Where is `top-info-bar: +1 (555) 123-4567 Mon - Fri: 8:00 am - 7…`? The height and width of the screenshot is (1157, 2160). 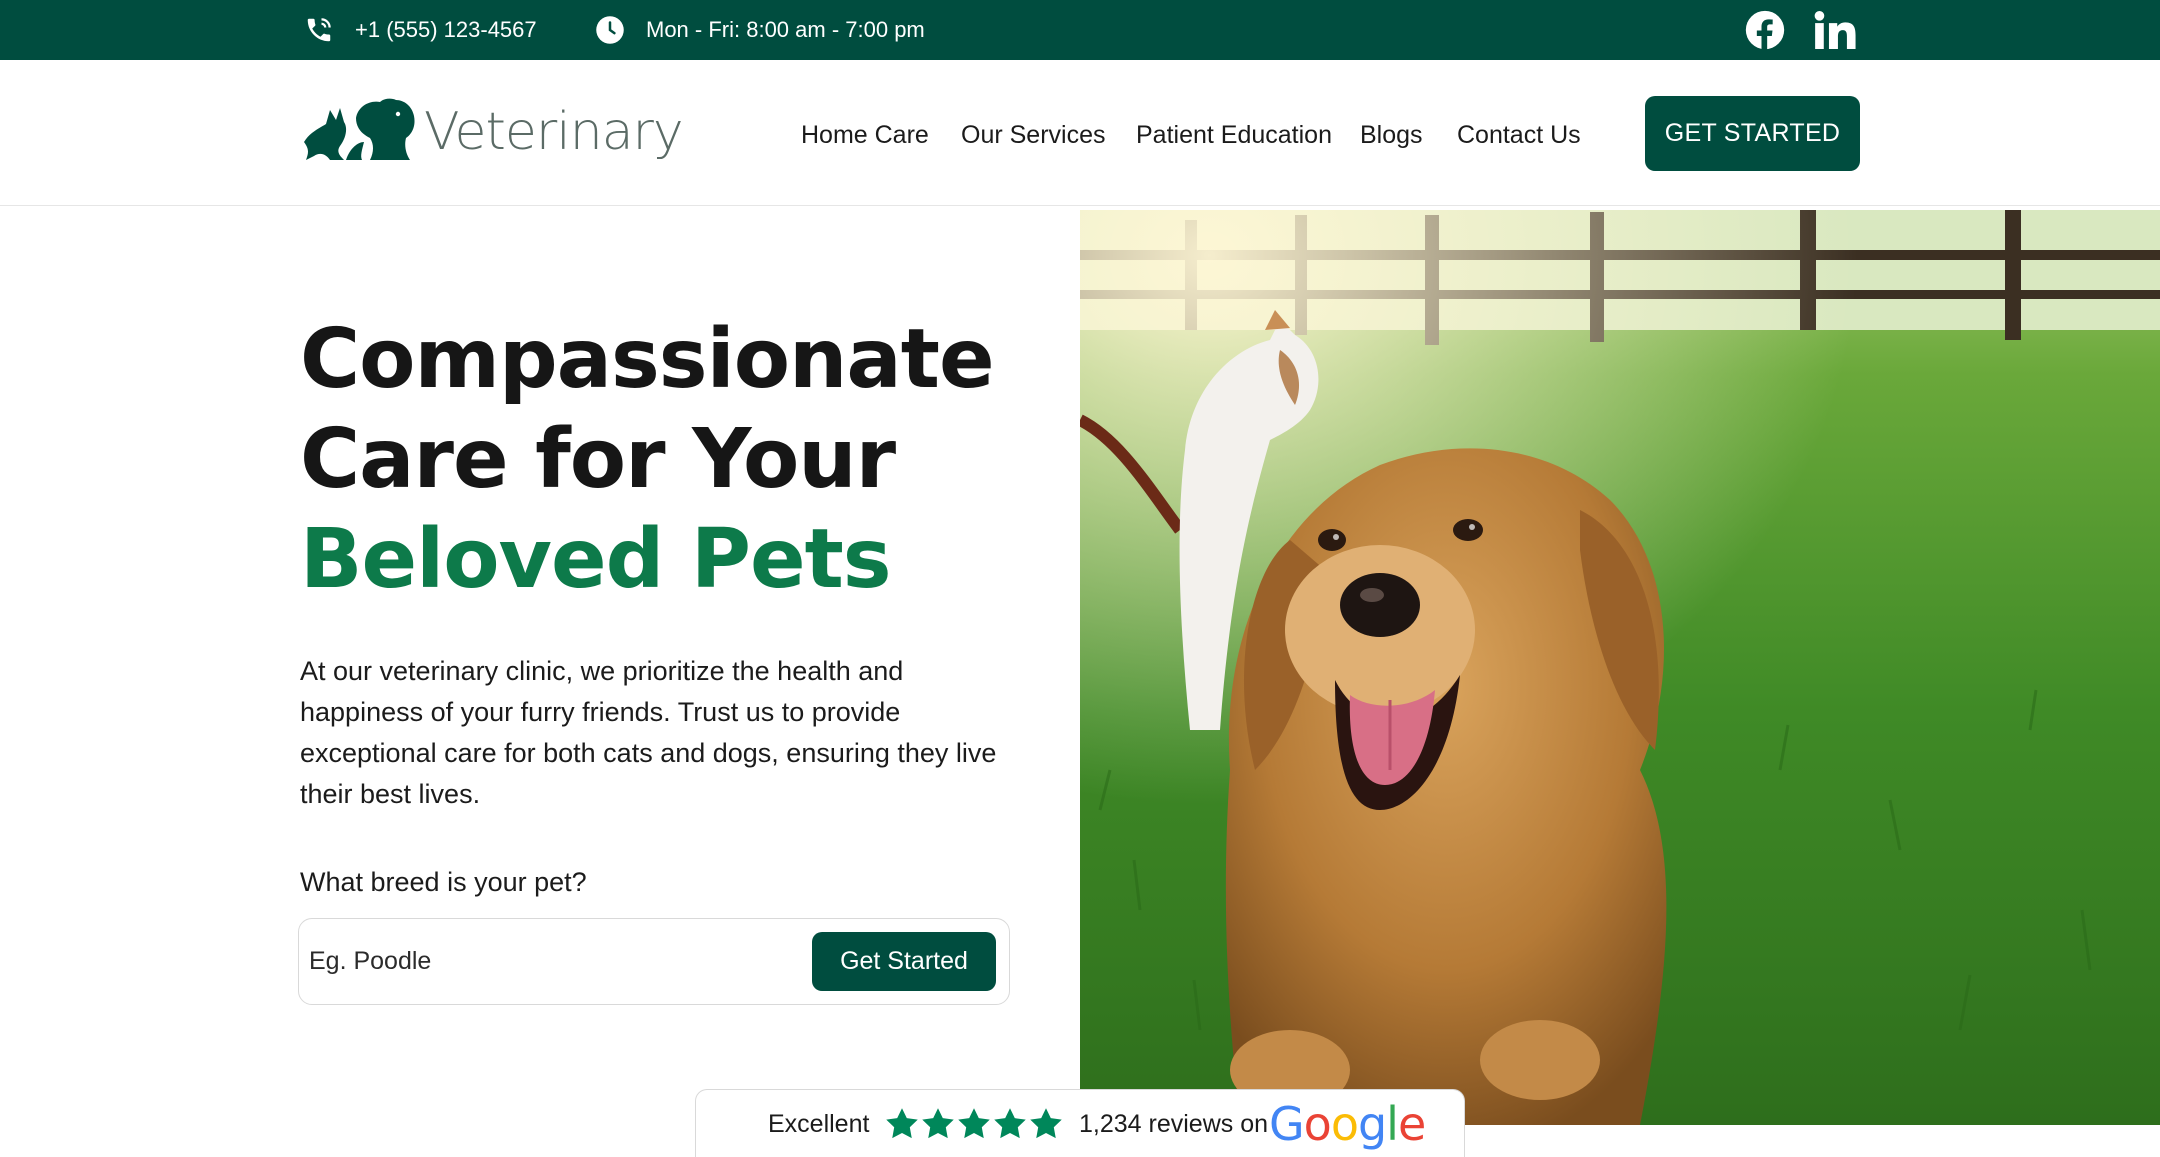 top-info-bar: +1 (555) 123-4567 Mon - Fri: 8:00 am - 7… is located at coordinates (1080, 30).